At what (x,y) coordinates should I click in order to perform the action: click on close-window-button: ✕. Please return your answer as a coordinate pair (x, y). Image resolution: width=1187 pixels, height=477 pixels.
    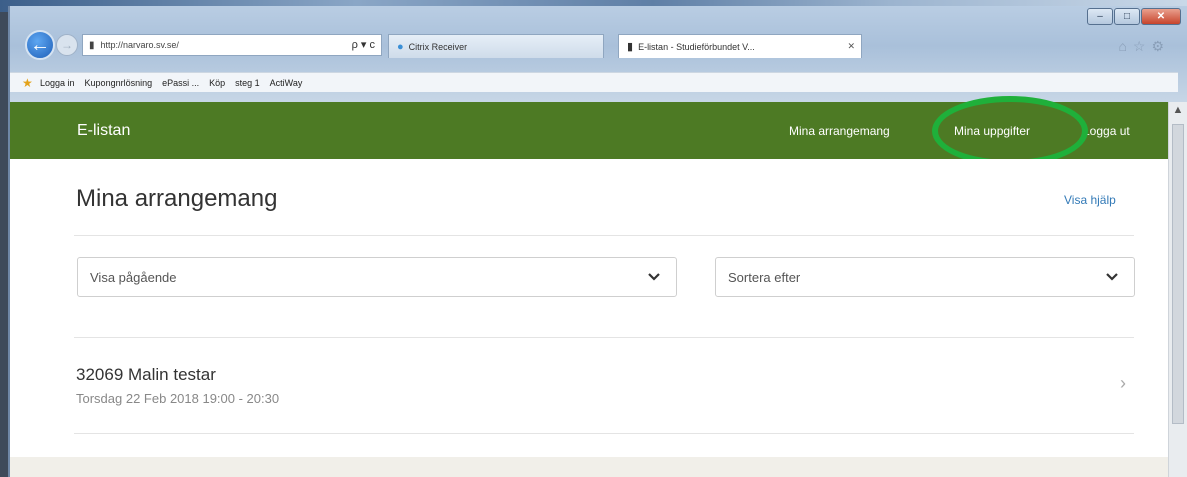
    Looking at the image, I should click on (1161, 16).